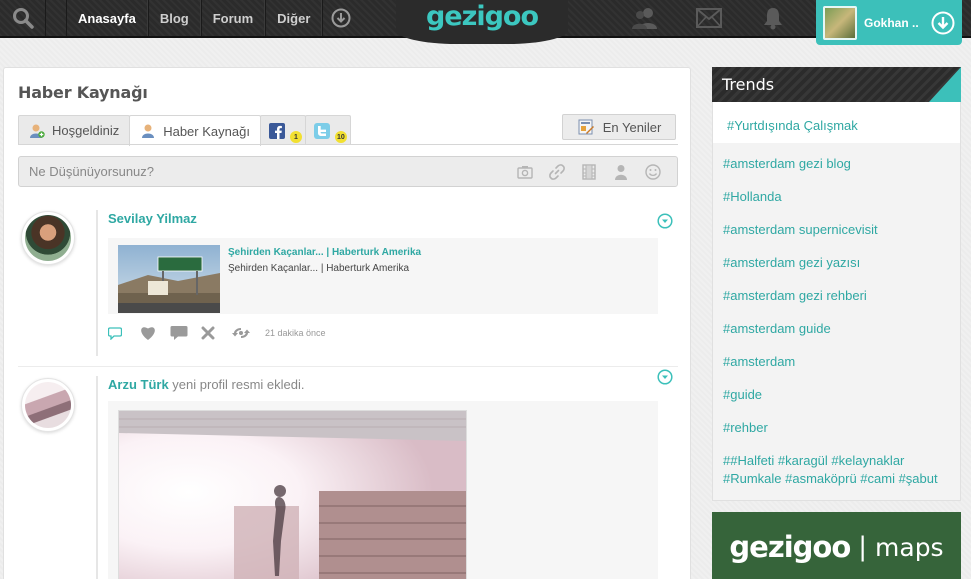  What do you see at coordinates (83, 92) in the screenshot?
I see `page-title: Haber Kaynağı` at bounding box center [83, 92].